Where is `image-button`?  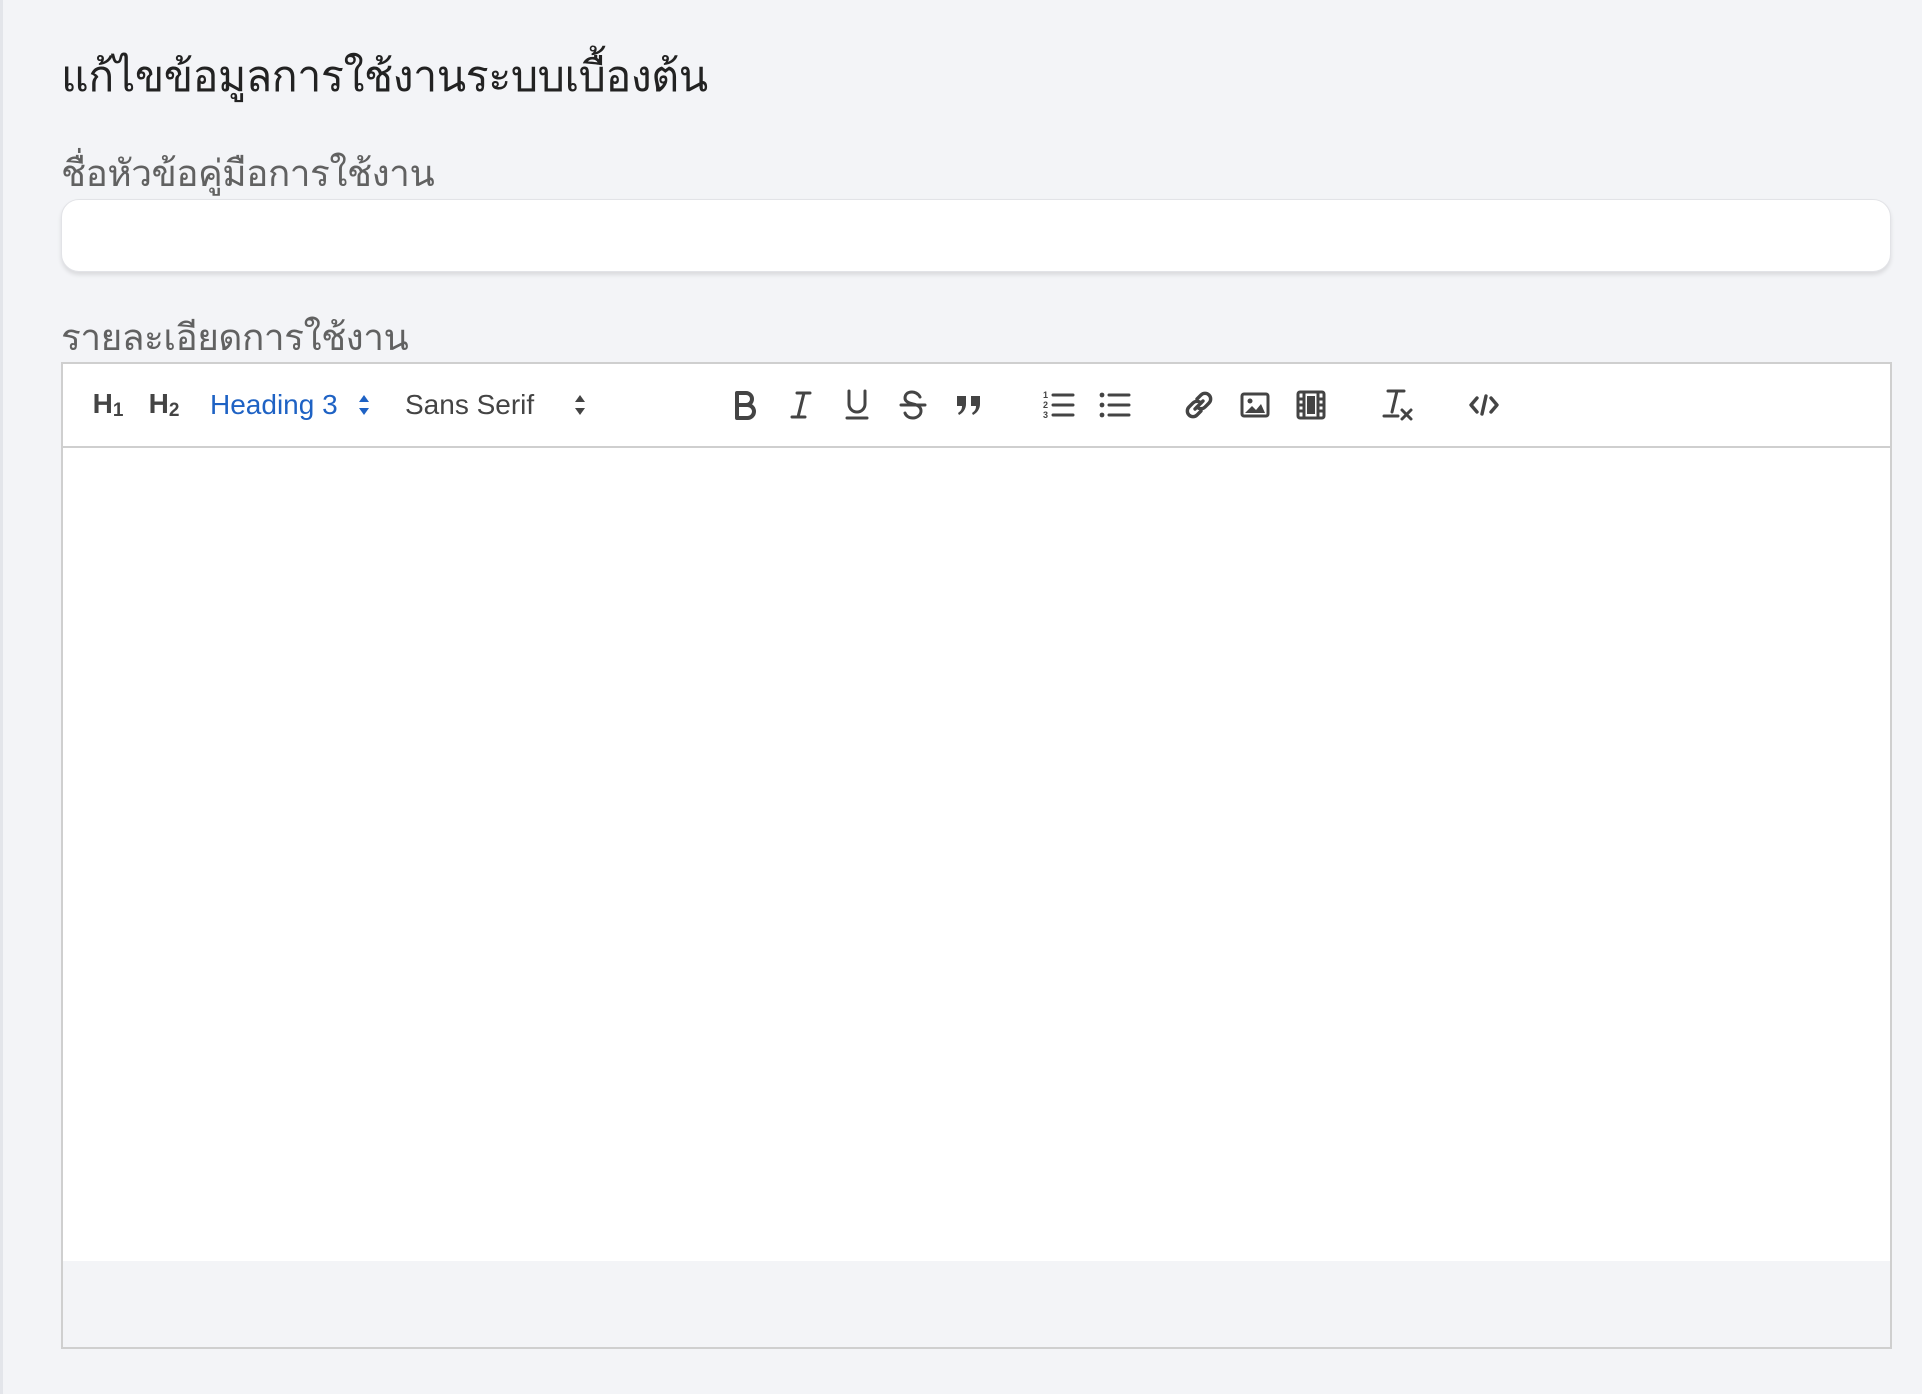 image-button is located at coordinates (1255, 405).